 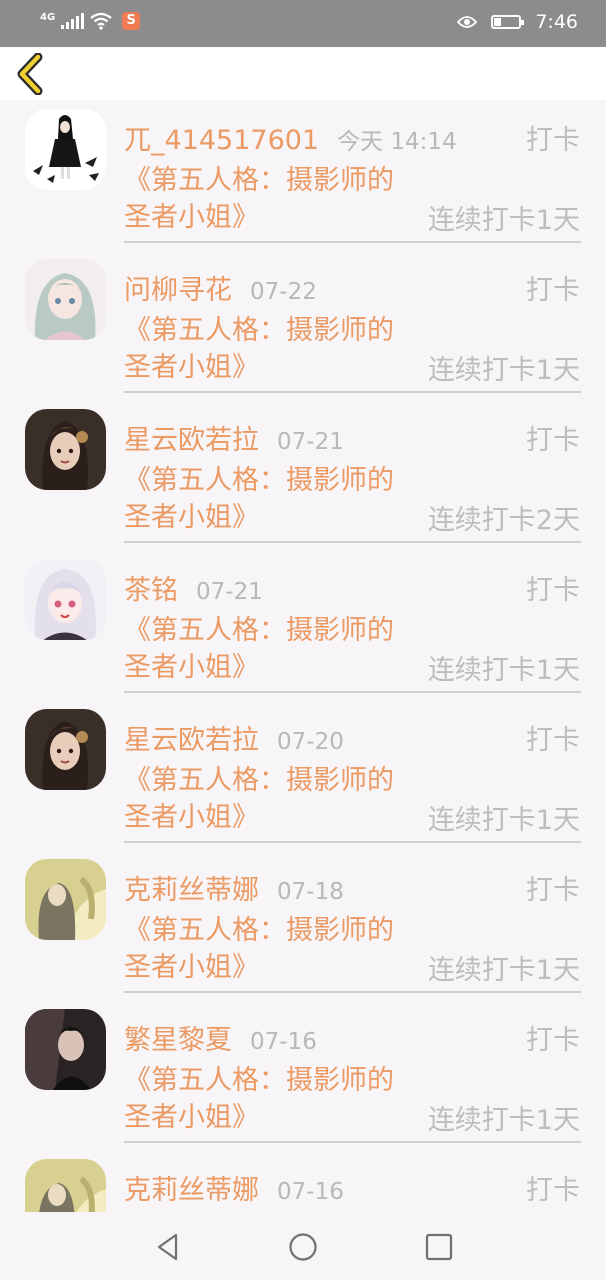 What do you see at coordinates (131, 21) in the screenshot?
I see `app-badge-icon: S` at bounding box center [131, 21].